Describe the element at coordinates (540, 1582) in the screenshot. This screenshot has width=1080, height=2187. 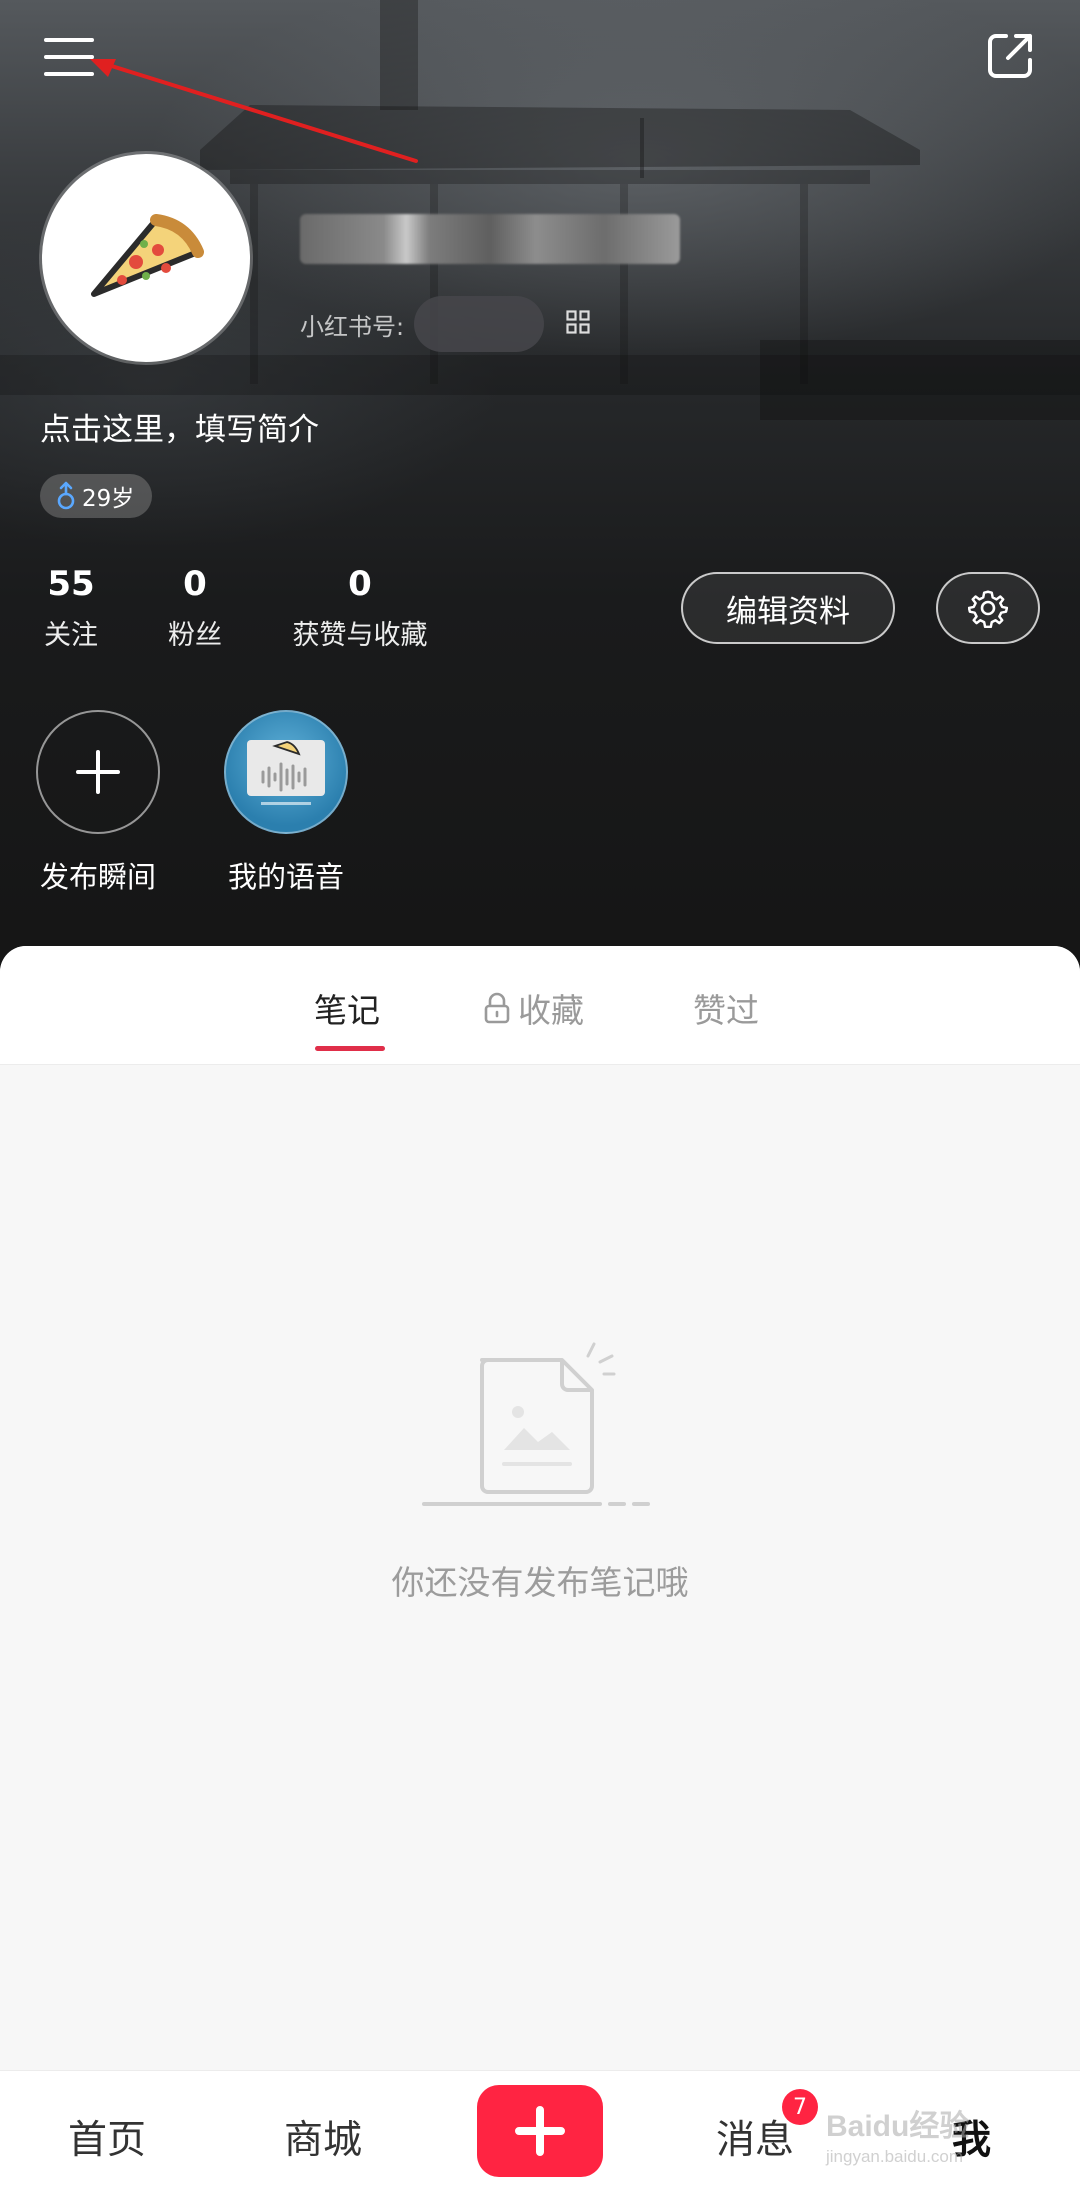
I see `empty-state-text: 你还没有发布笔记哦` at that location.